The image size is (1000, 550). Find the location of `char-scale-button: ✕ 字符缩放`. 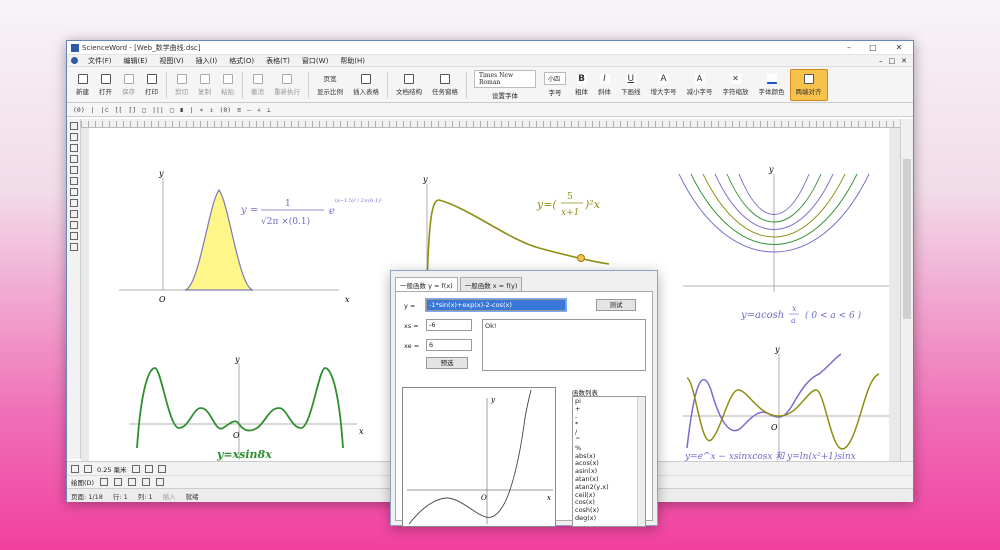

char-scale-button: ✕ 字符缩放 is located at coordinates (736, 85).